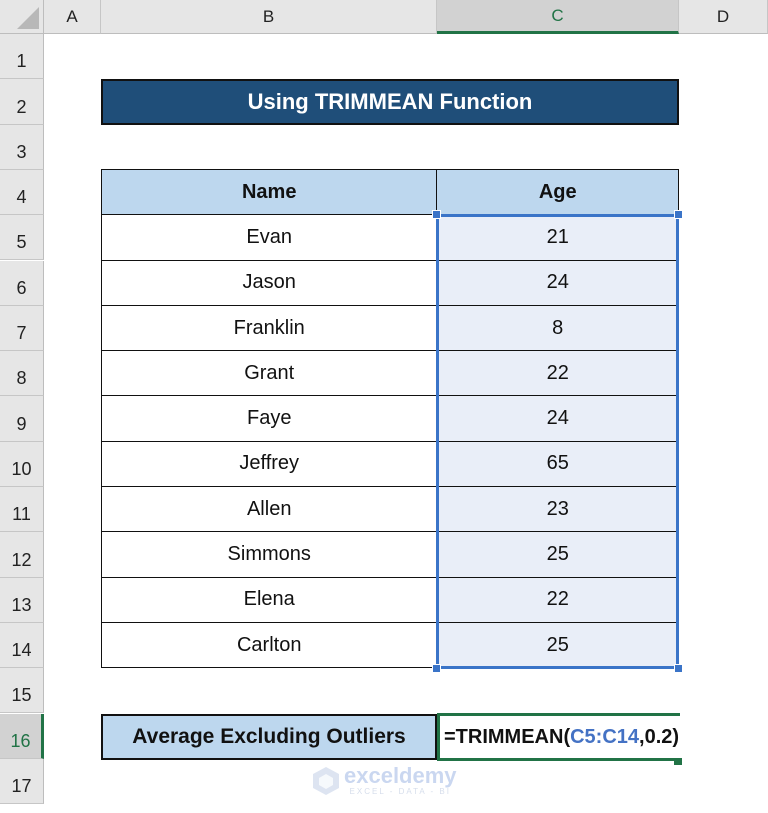  What do you see at coordinates (269, 645) in the screenshot?
I see `name-cell: Carlton` at bounding box center [269, 645].